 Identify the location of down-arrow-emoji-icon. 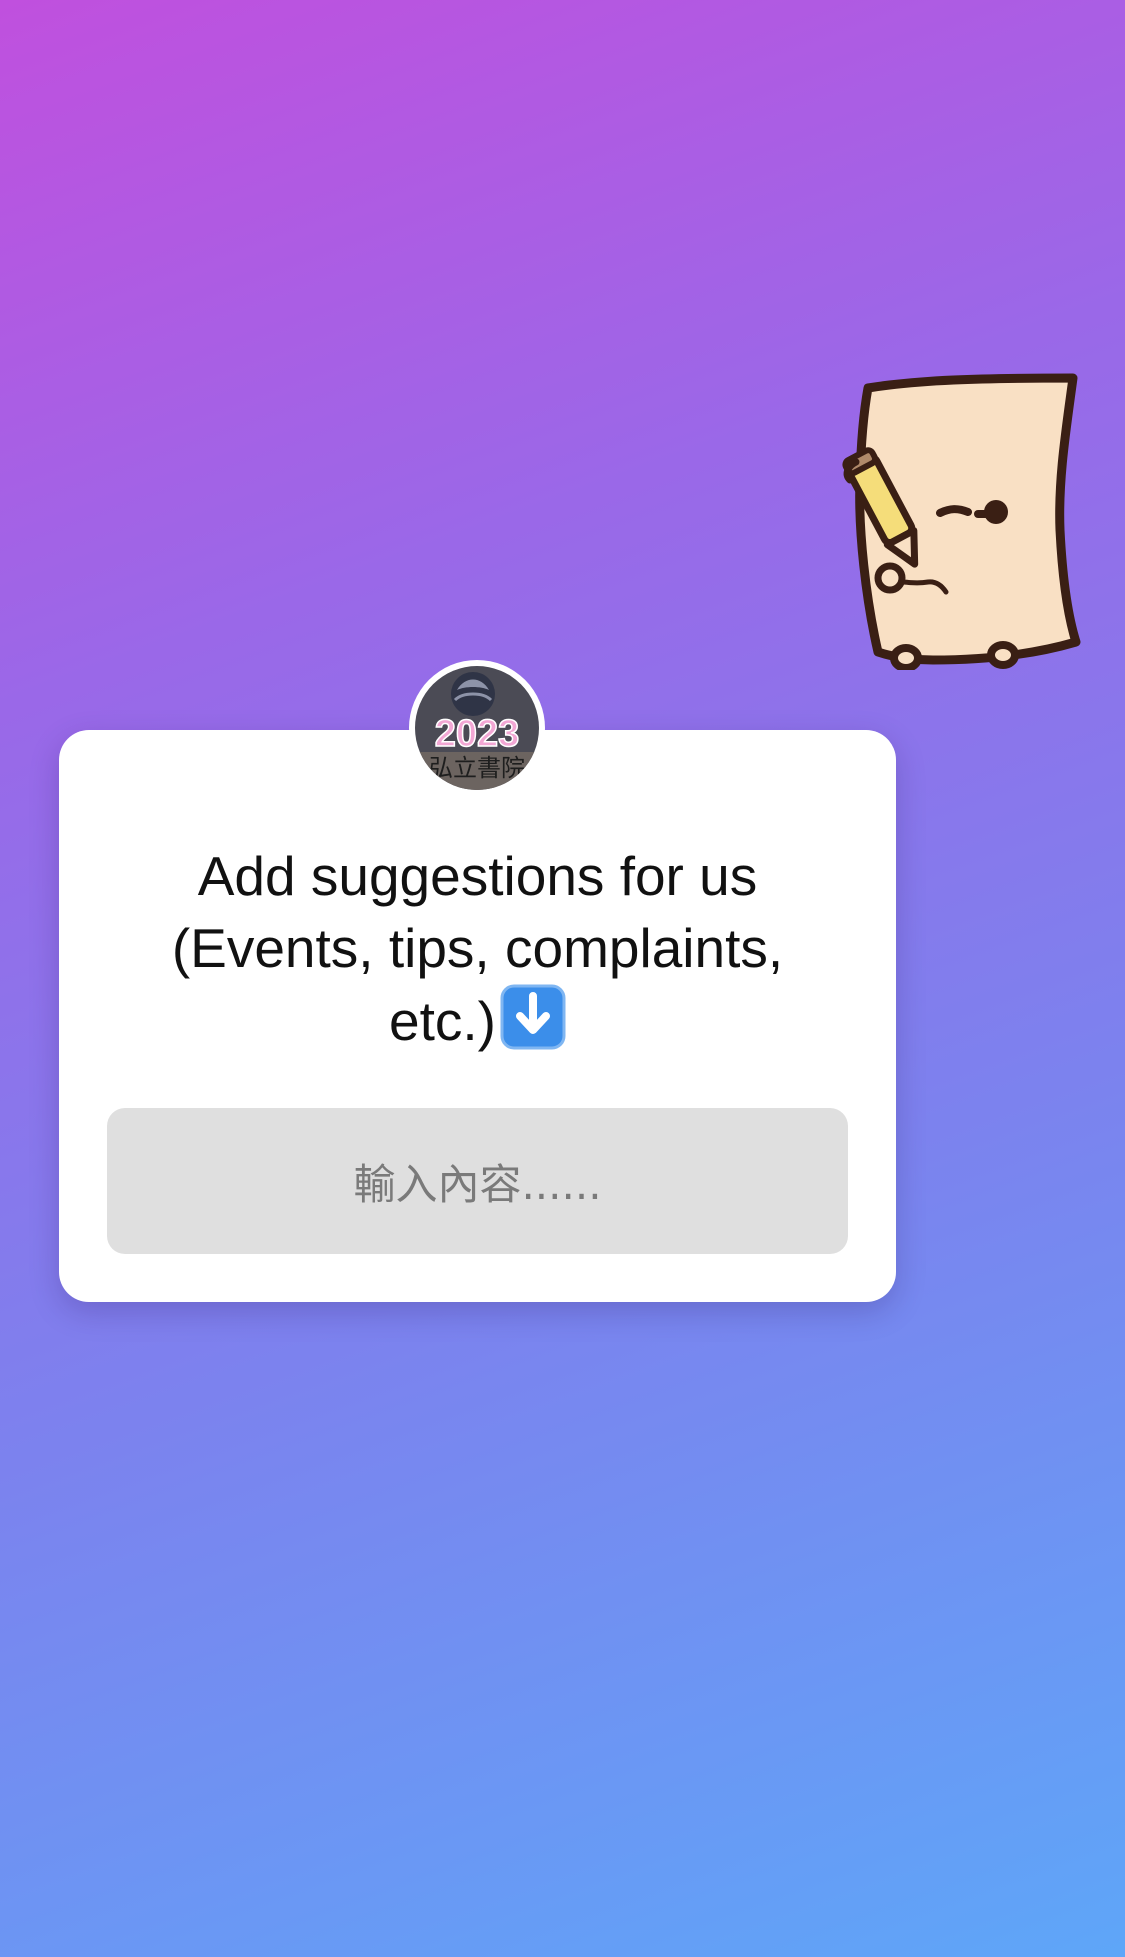
(533, 1017).